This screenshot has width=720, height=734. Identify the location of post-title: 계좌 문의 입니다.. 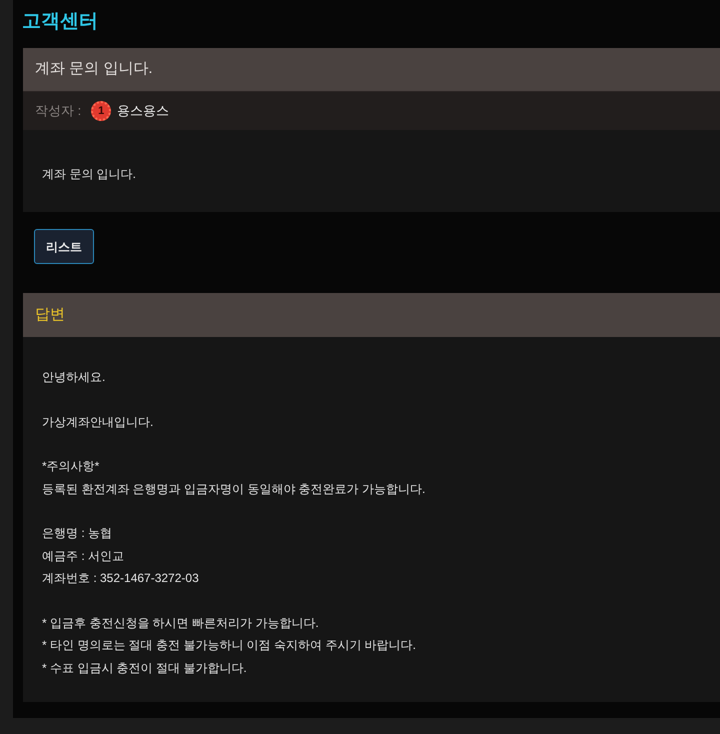
(94, 69).